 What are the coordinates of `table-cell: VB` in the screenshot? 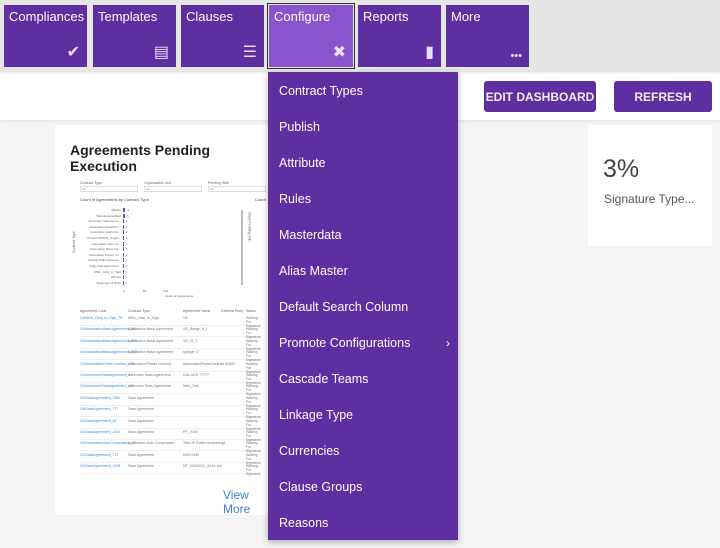 It's located at (185, 318).